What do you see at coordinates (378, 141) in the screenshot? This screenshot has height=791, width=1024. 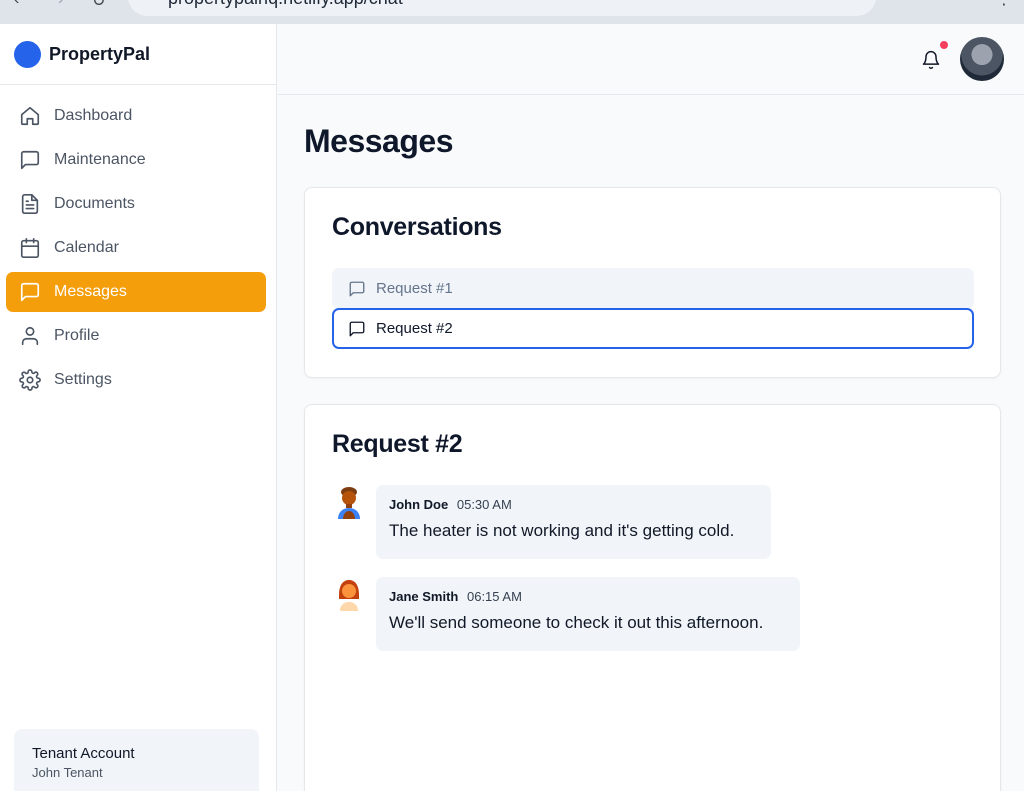 I see `page-title: Messages` at bounding box center [378, 141].